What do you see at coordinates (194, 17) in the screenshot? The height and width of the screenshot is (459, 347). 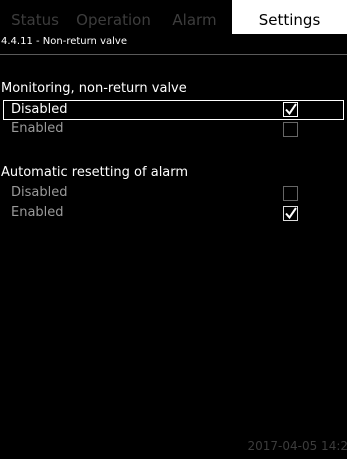 I see `tab-alarm: Alarm` at bounding box center [194, 17].